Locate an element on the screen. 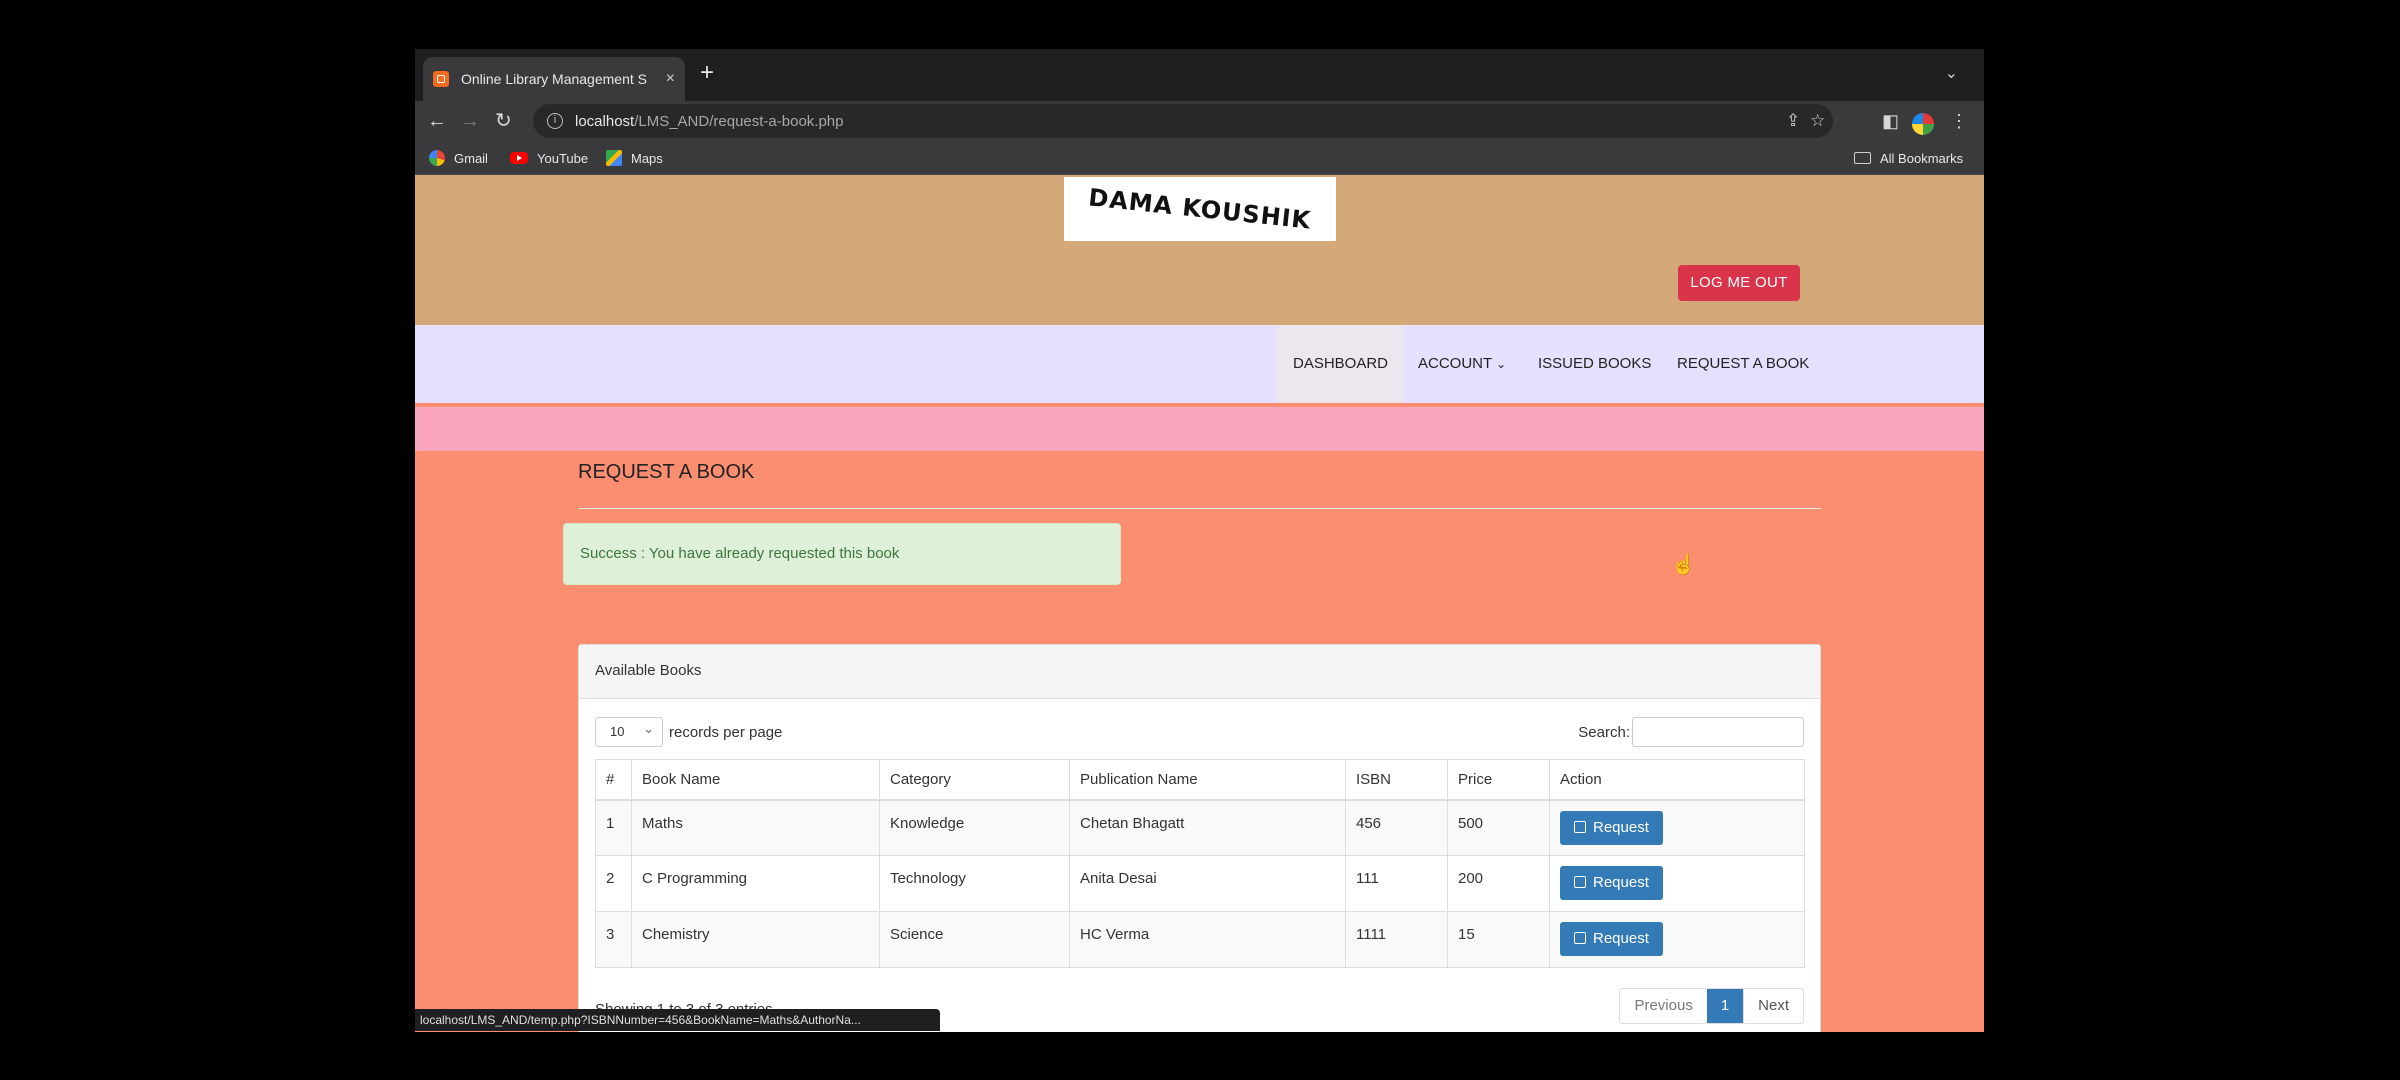 This screenshot has width=2400, height=1080. maps-icon is located at coordinates (614, 158).